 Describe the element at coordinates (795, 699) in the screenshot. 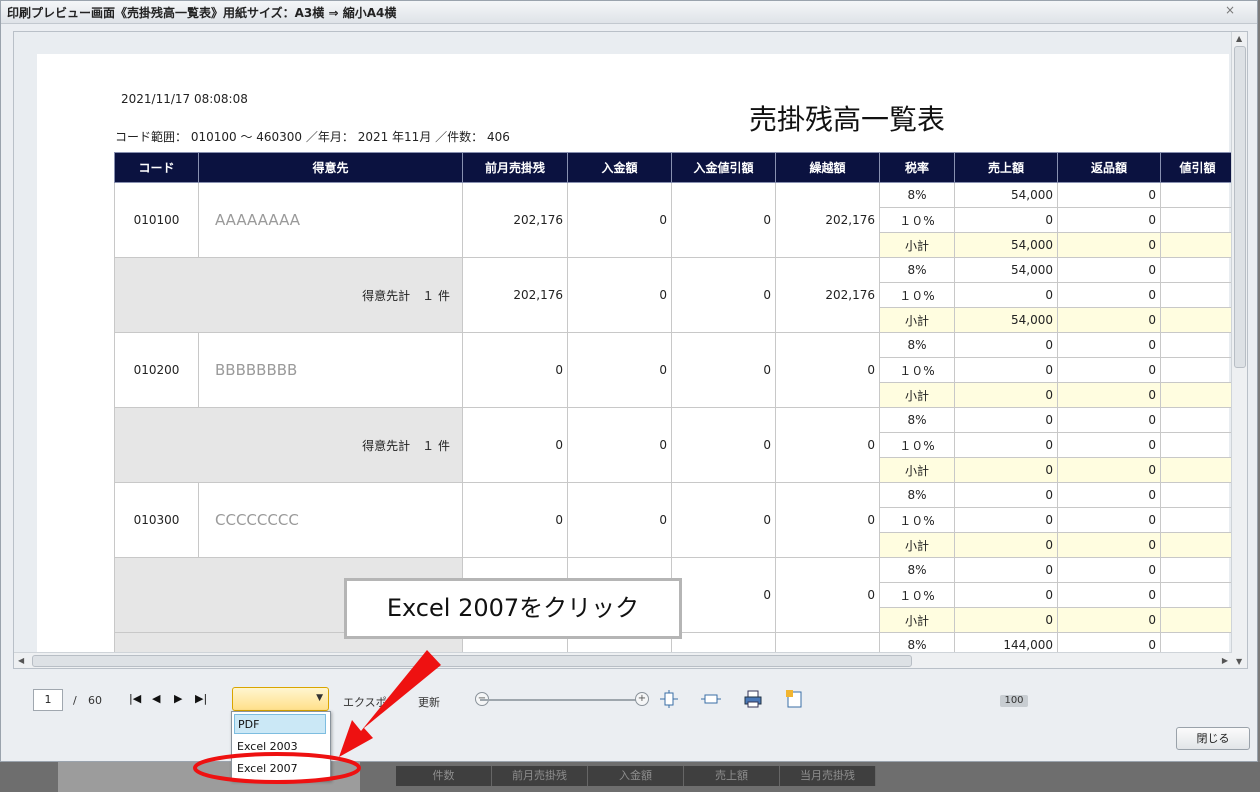

I see `page-setup-icon` at that location.